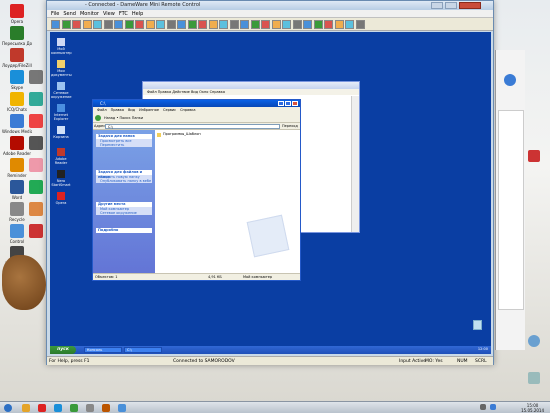 The height and width of the screenshot is (413, 550). What do you see at coordinates (143, 350) in the screenshot?
I see `remote-taskbar-button: C:\` at bounding box center [143, 350].